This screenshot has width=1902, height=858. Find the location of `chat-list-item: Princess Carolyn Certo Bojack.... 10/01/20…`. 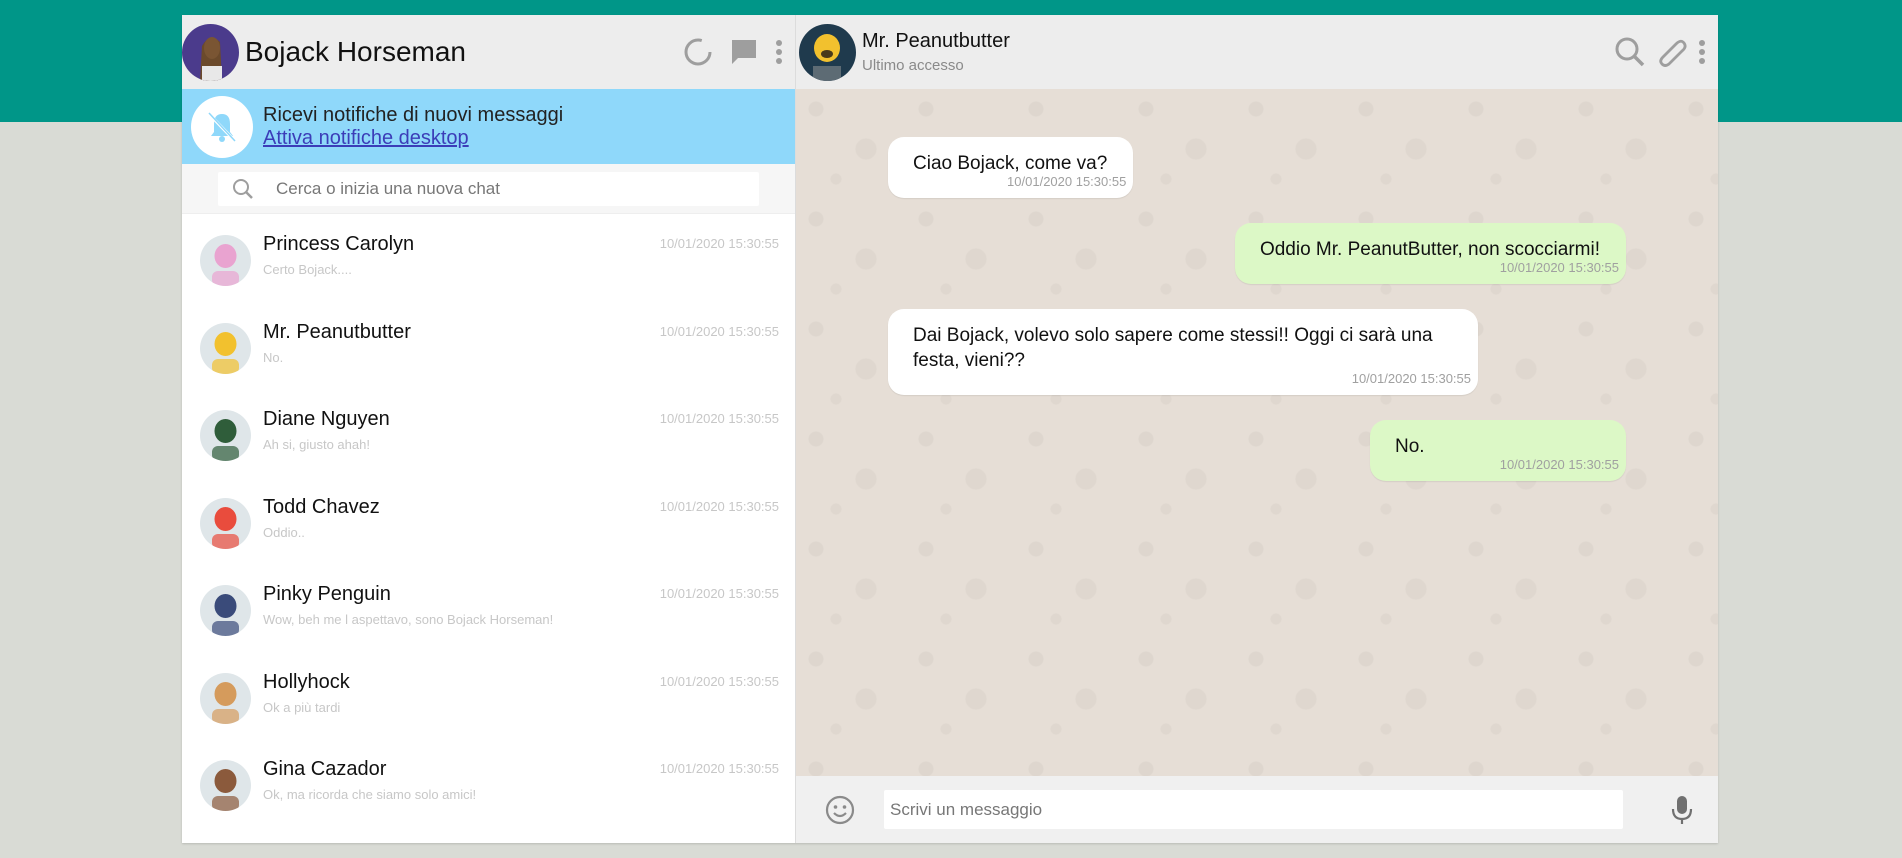

chat-list-item: Princess Carolyn Certo Bojack.... 10/01/20… is located at coordinates (488, 258).